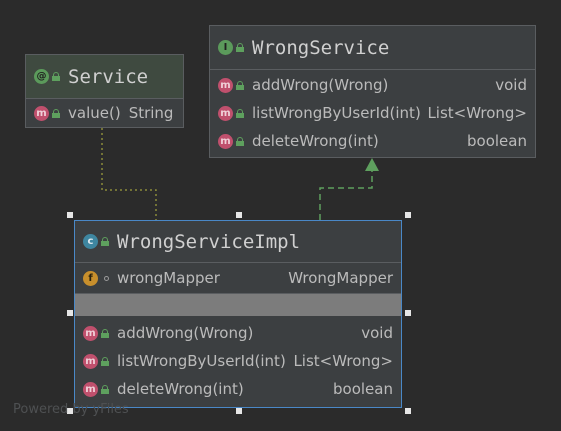 The height and width of the screenshot is (431, 561). Describe the element at coordinates (225, 47) in the screenshot. I see `interface-icon: I` at that location.